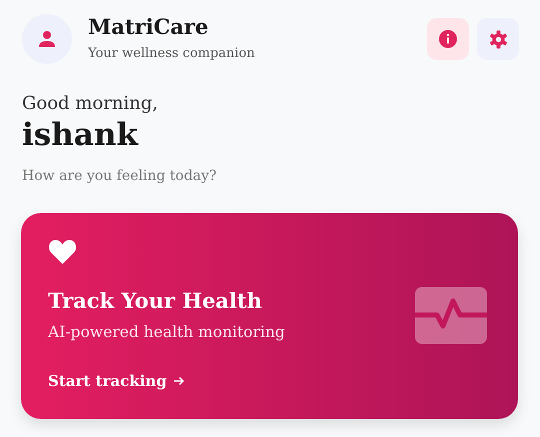  What do you see at coordinates (172, 53) in the screenshot?
I see `app-subtitle: Your wellness companion` at bounding box center [172, 53].